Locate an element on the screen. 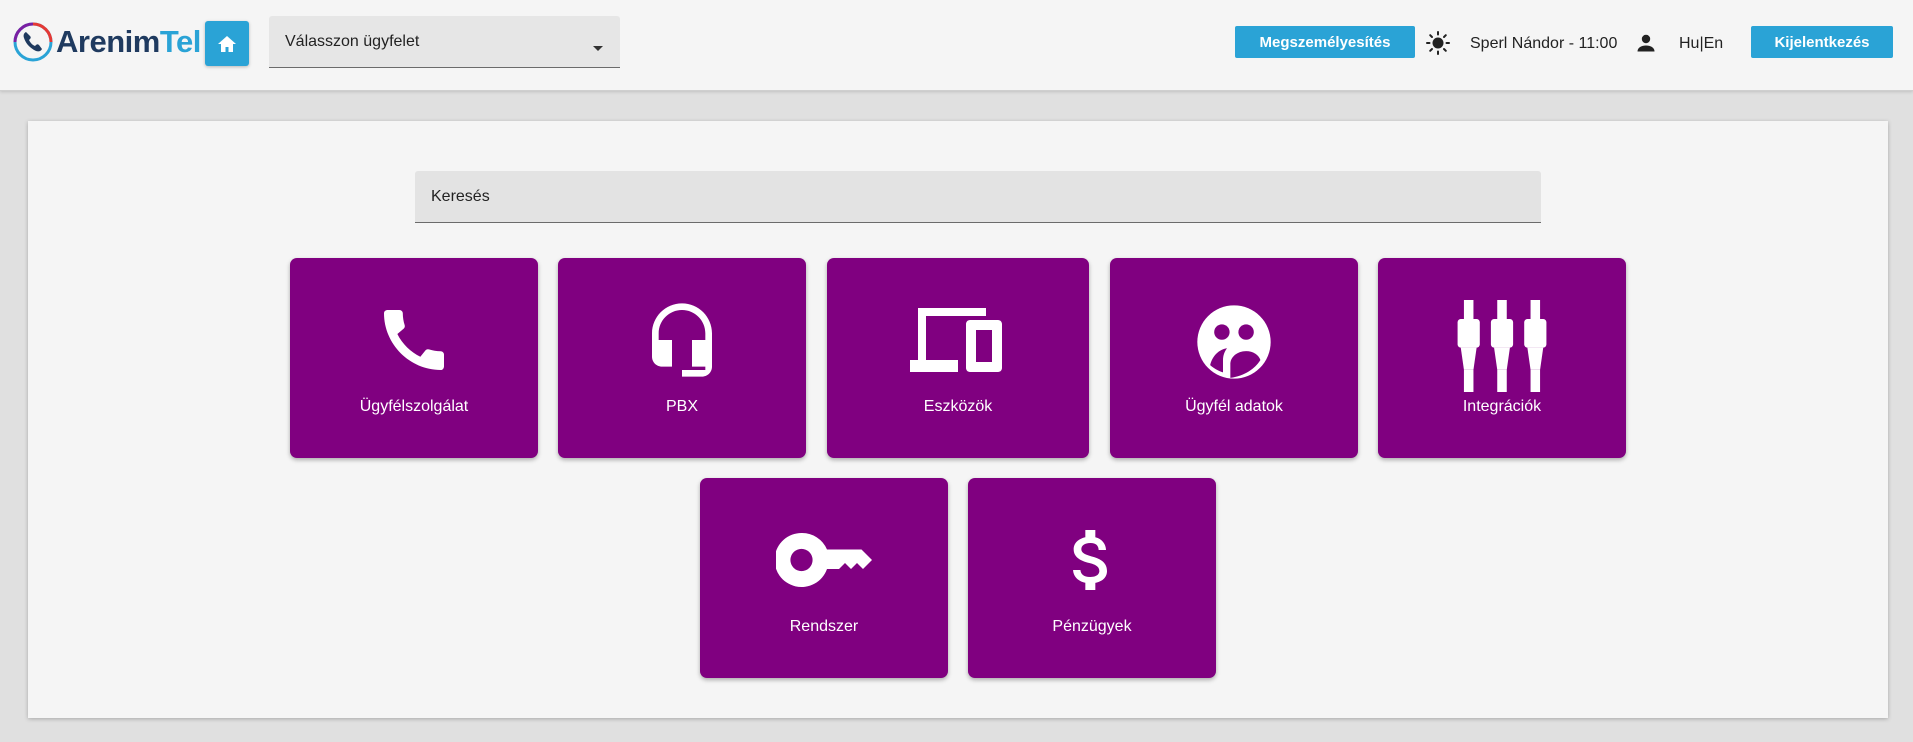  chevron-down-icon is located at coordinates (598, 48).